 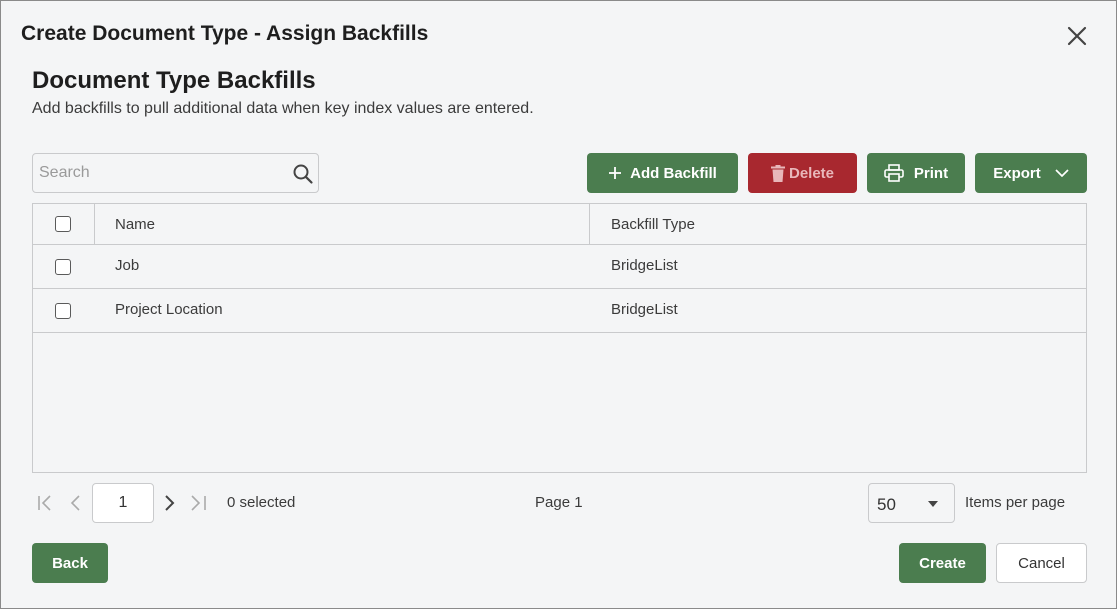 I want to click on search-box, so click(x=175, y=173).